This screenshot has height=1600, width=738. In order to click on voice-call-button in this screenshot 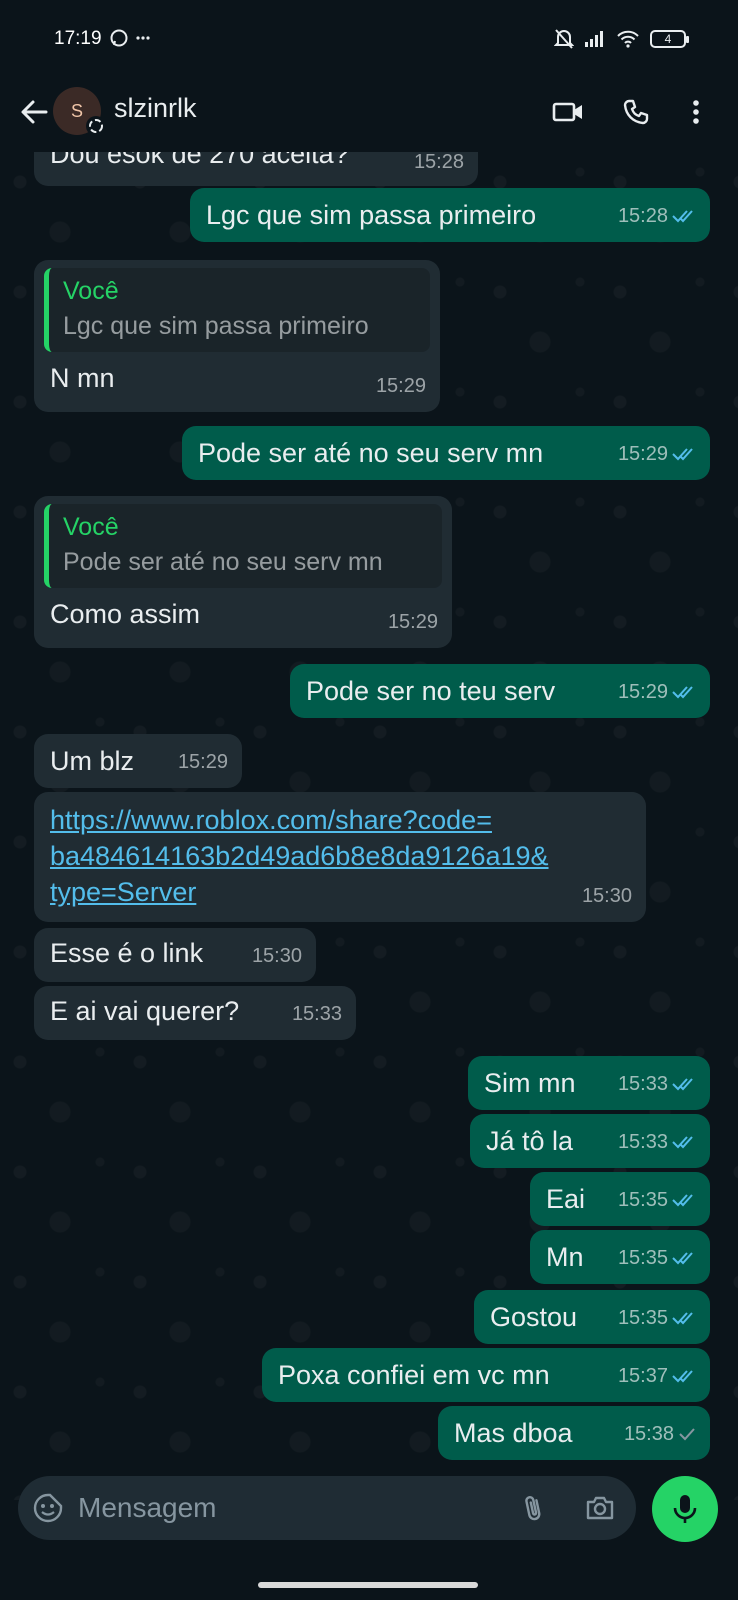, I will do `click(636, 112)`.